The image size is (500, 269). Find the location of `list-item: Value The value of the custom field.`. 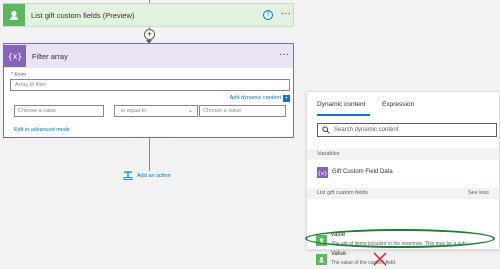

list-item: Value The value of the custom field. is located at coordinates (401, 260).